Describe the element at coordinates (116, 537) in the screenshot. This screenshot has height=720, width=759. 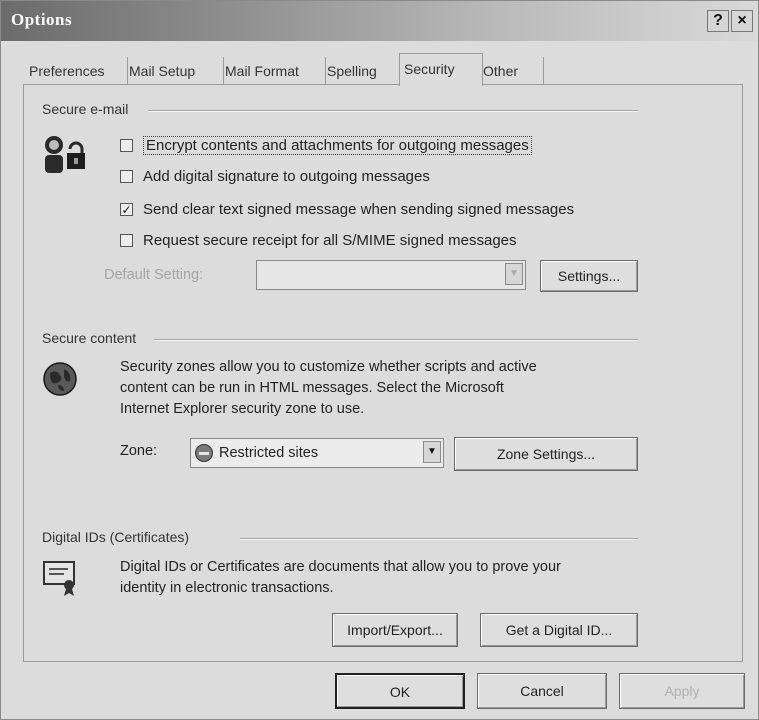
I see `digital-ids-heading: Digital IDs (Certificates)` at that location.